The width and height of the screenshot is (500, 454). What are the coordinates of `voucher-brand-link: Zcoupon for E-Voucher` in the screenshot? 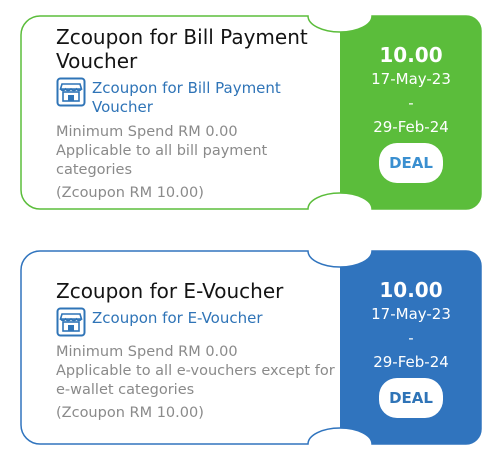 It's located at (177, 318).